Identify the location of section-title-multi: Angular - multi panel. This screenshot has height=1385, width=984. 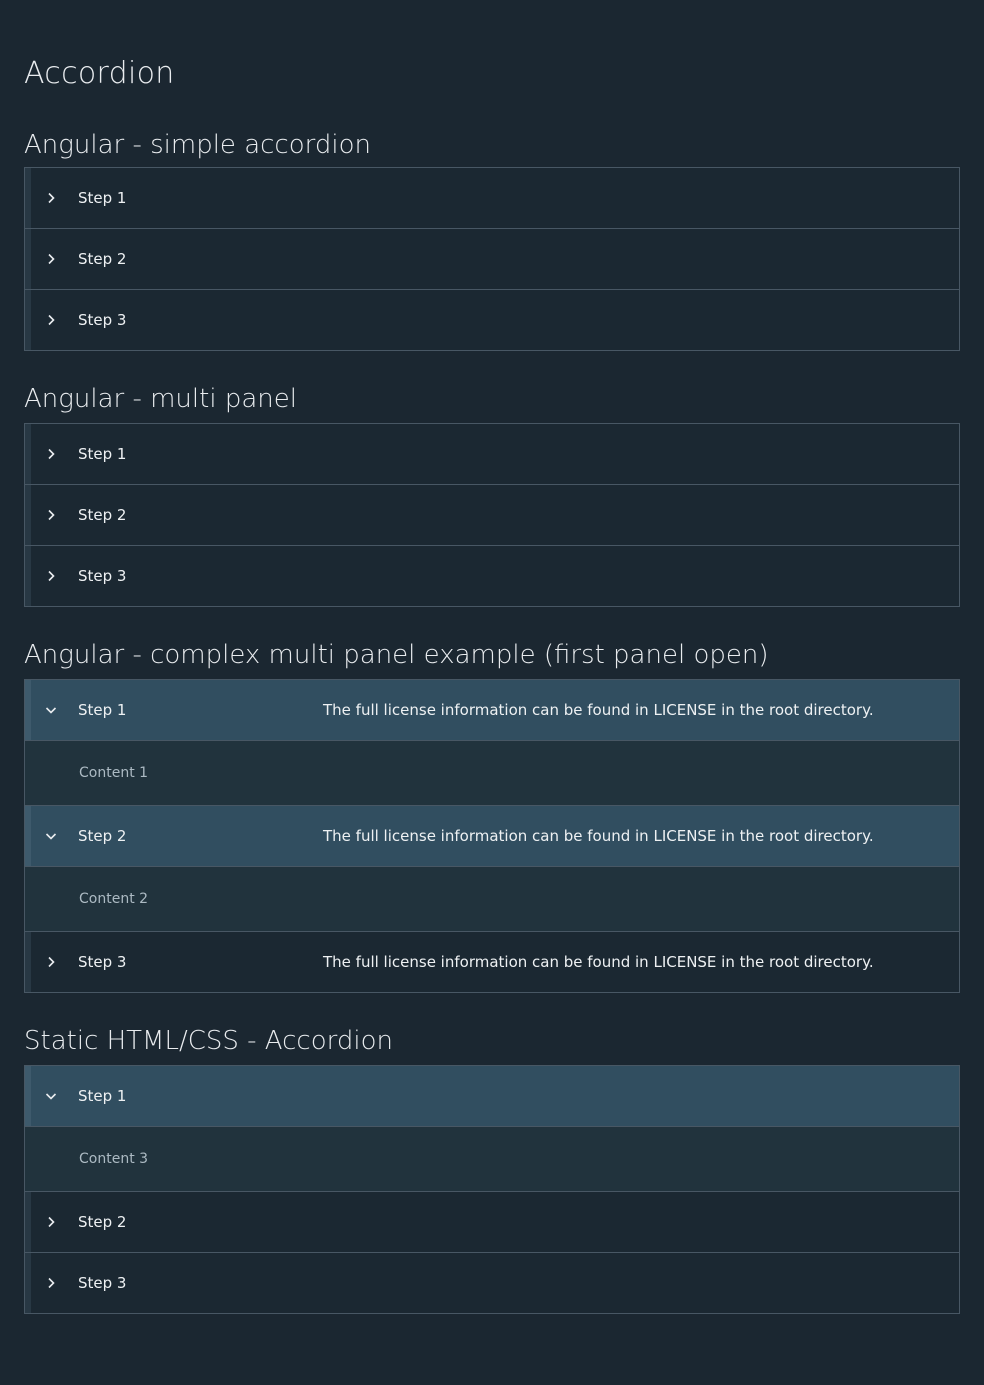
(160, 399).